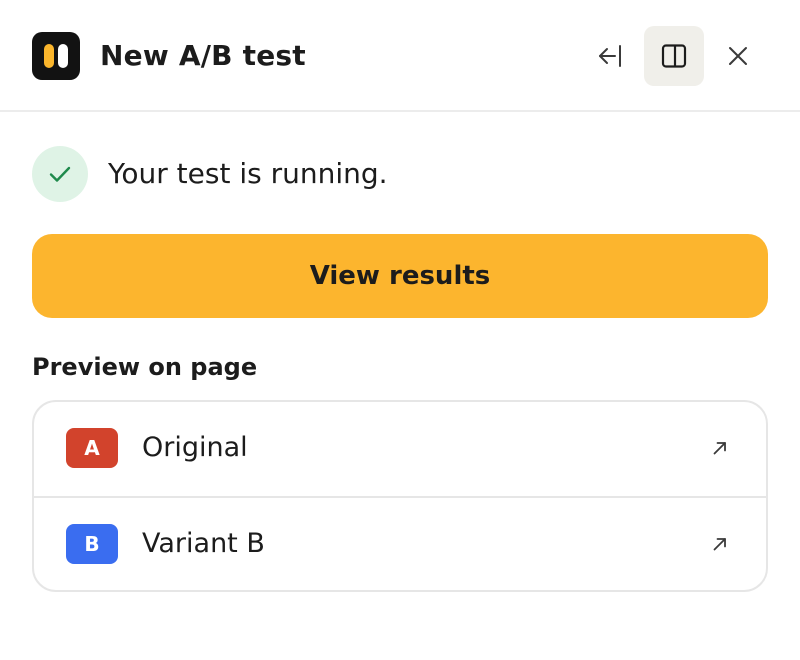 This screenshot has width=800, height=660. Describe the element at coordinates (203, 55) in the screenshot. I see `page-title: New A/B test` at that location.